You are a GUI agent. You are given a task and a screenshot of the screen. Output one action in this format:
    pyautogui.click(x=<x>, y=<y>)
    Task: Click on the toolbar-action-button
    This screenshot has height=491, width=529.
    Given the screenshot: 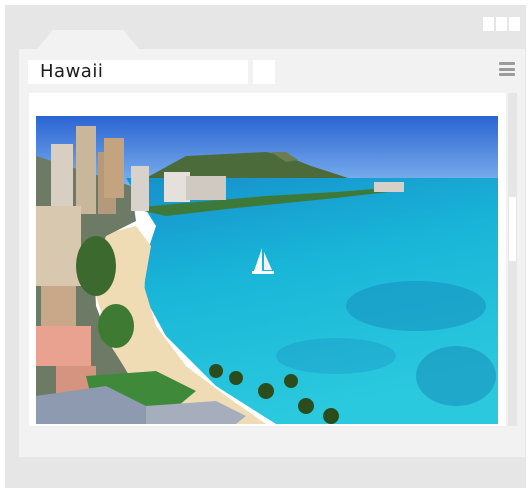 What is the action you would take?
    pyautogui.click(x=264, y=72)
    